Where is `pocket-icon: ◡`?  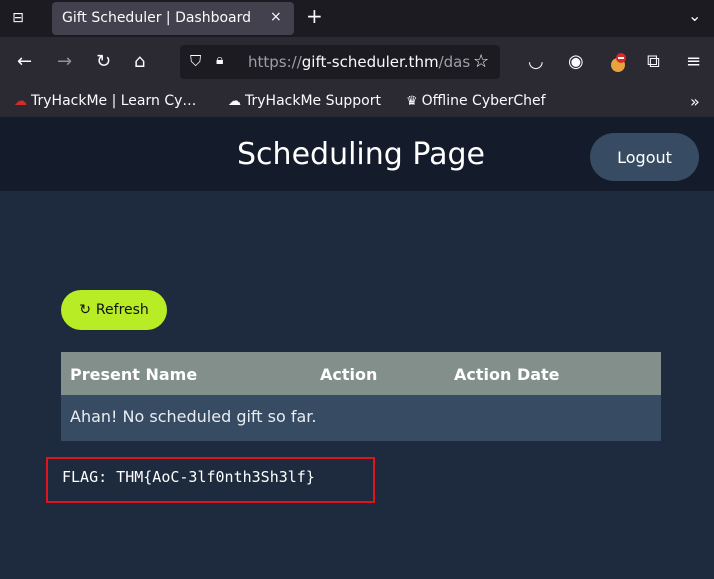
pocket-icon: ◡ is located at coordinates (536, 62).